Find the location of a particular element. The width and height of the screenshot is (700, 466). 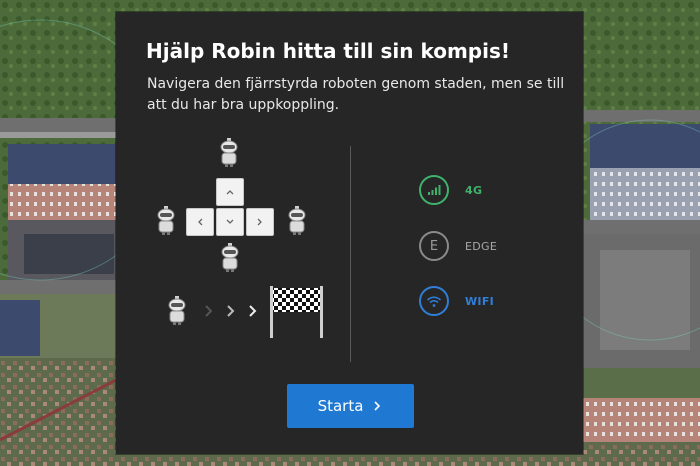

start-button: Starta is located at coordinates (350, 406).